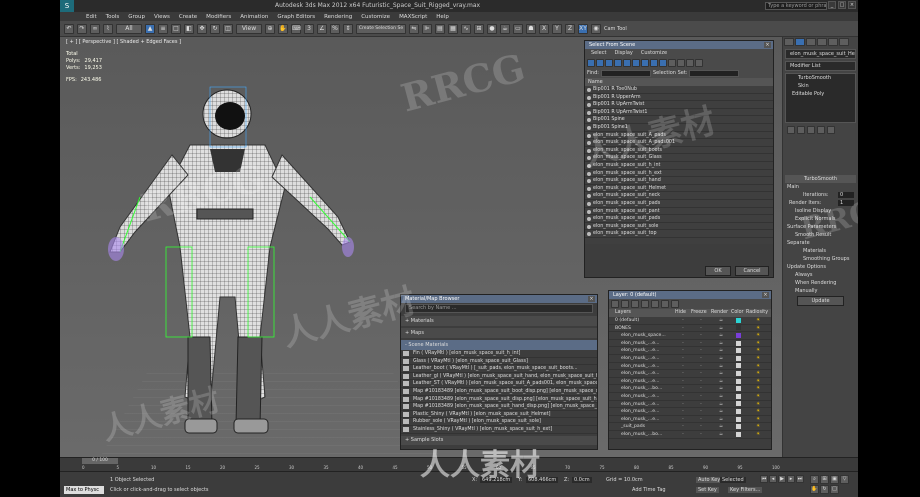 This screenshot has width=920, height=497. What do you see at coordinates (805, 203) in the screenshot?
I see `render-iters-label: Render Iters:` at bounding box center [805, 203].